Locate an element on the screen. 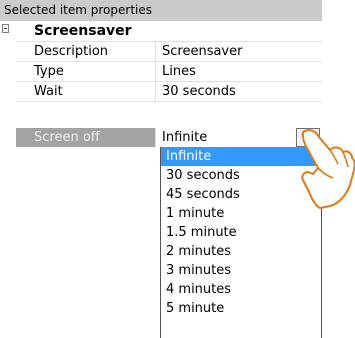 The width and height of the screenshot is (355, 338). category-label: Screensaver is located at coordinates (83, 31).